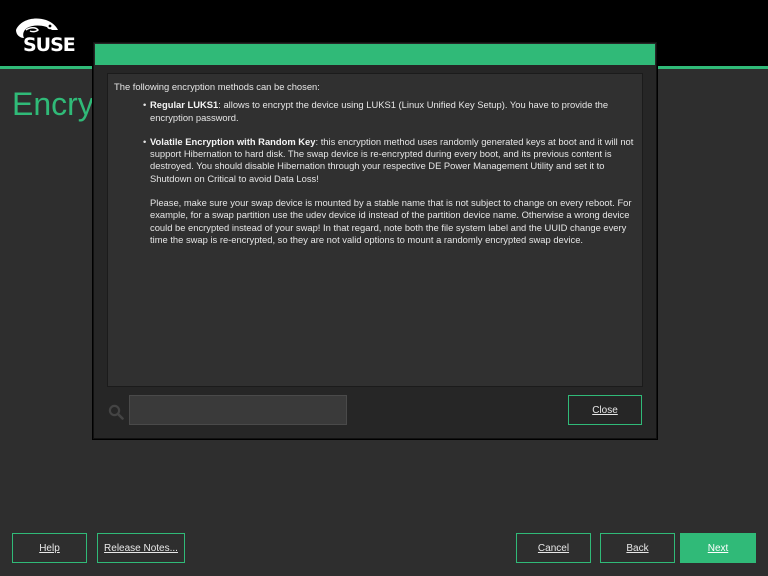  I want to click on cancel-button: Cancel, so click(553, 548).